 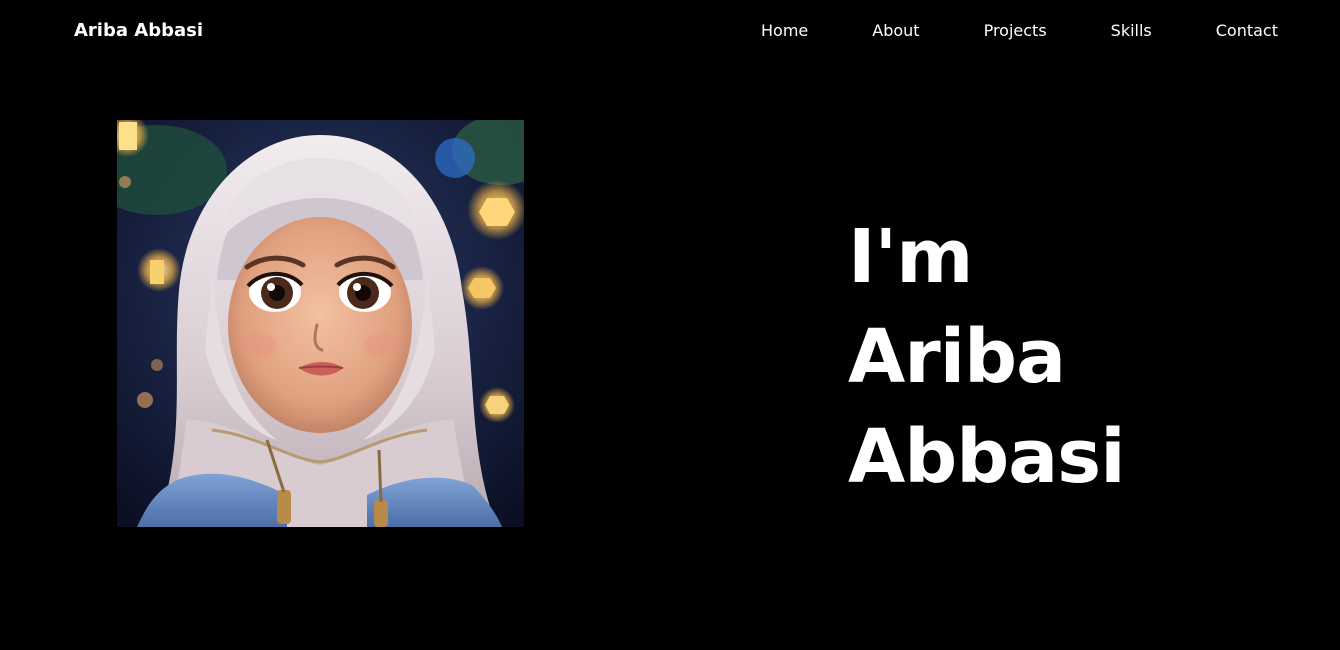 I want to click on nav-menu: Home About Projects Skills Contact, so click(x=1019, y=31).